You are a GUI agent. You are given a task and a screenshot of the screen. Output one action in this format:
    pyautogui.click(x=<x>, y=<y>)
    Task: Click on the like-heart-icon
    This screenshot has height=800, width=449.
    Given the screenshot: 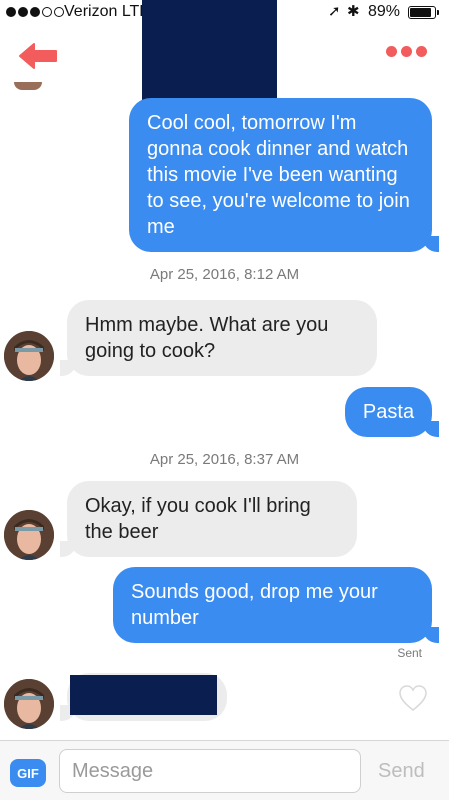 What is the action you would take?
    pyautogui.click(x=413, y=698)
    